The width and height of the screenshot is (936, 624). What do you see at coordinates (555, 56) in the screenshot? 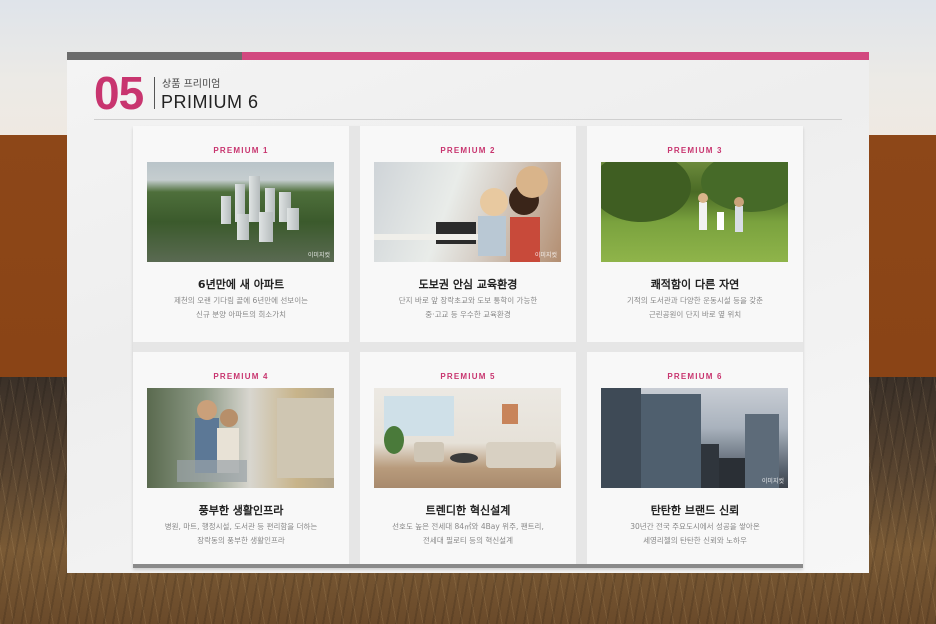
I see `panel-top-bar-pink` at bounding box center [555, 56].